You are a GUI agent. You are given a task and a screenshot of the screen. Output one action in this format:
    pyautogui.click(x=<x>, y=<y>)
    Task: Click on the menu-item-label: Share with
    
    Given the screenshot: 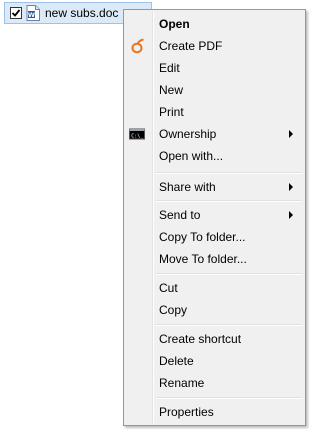 What is the action you would take?
    pyautogui.click(x=187, y=187)
    